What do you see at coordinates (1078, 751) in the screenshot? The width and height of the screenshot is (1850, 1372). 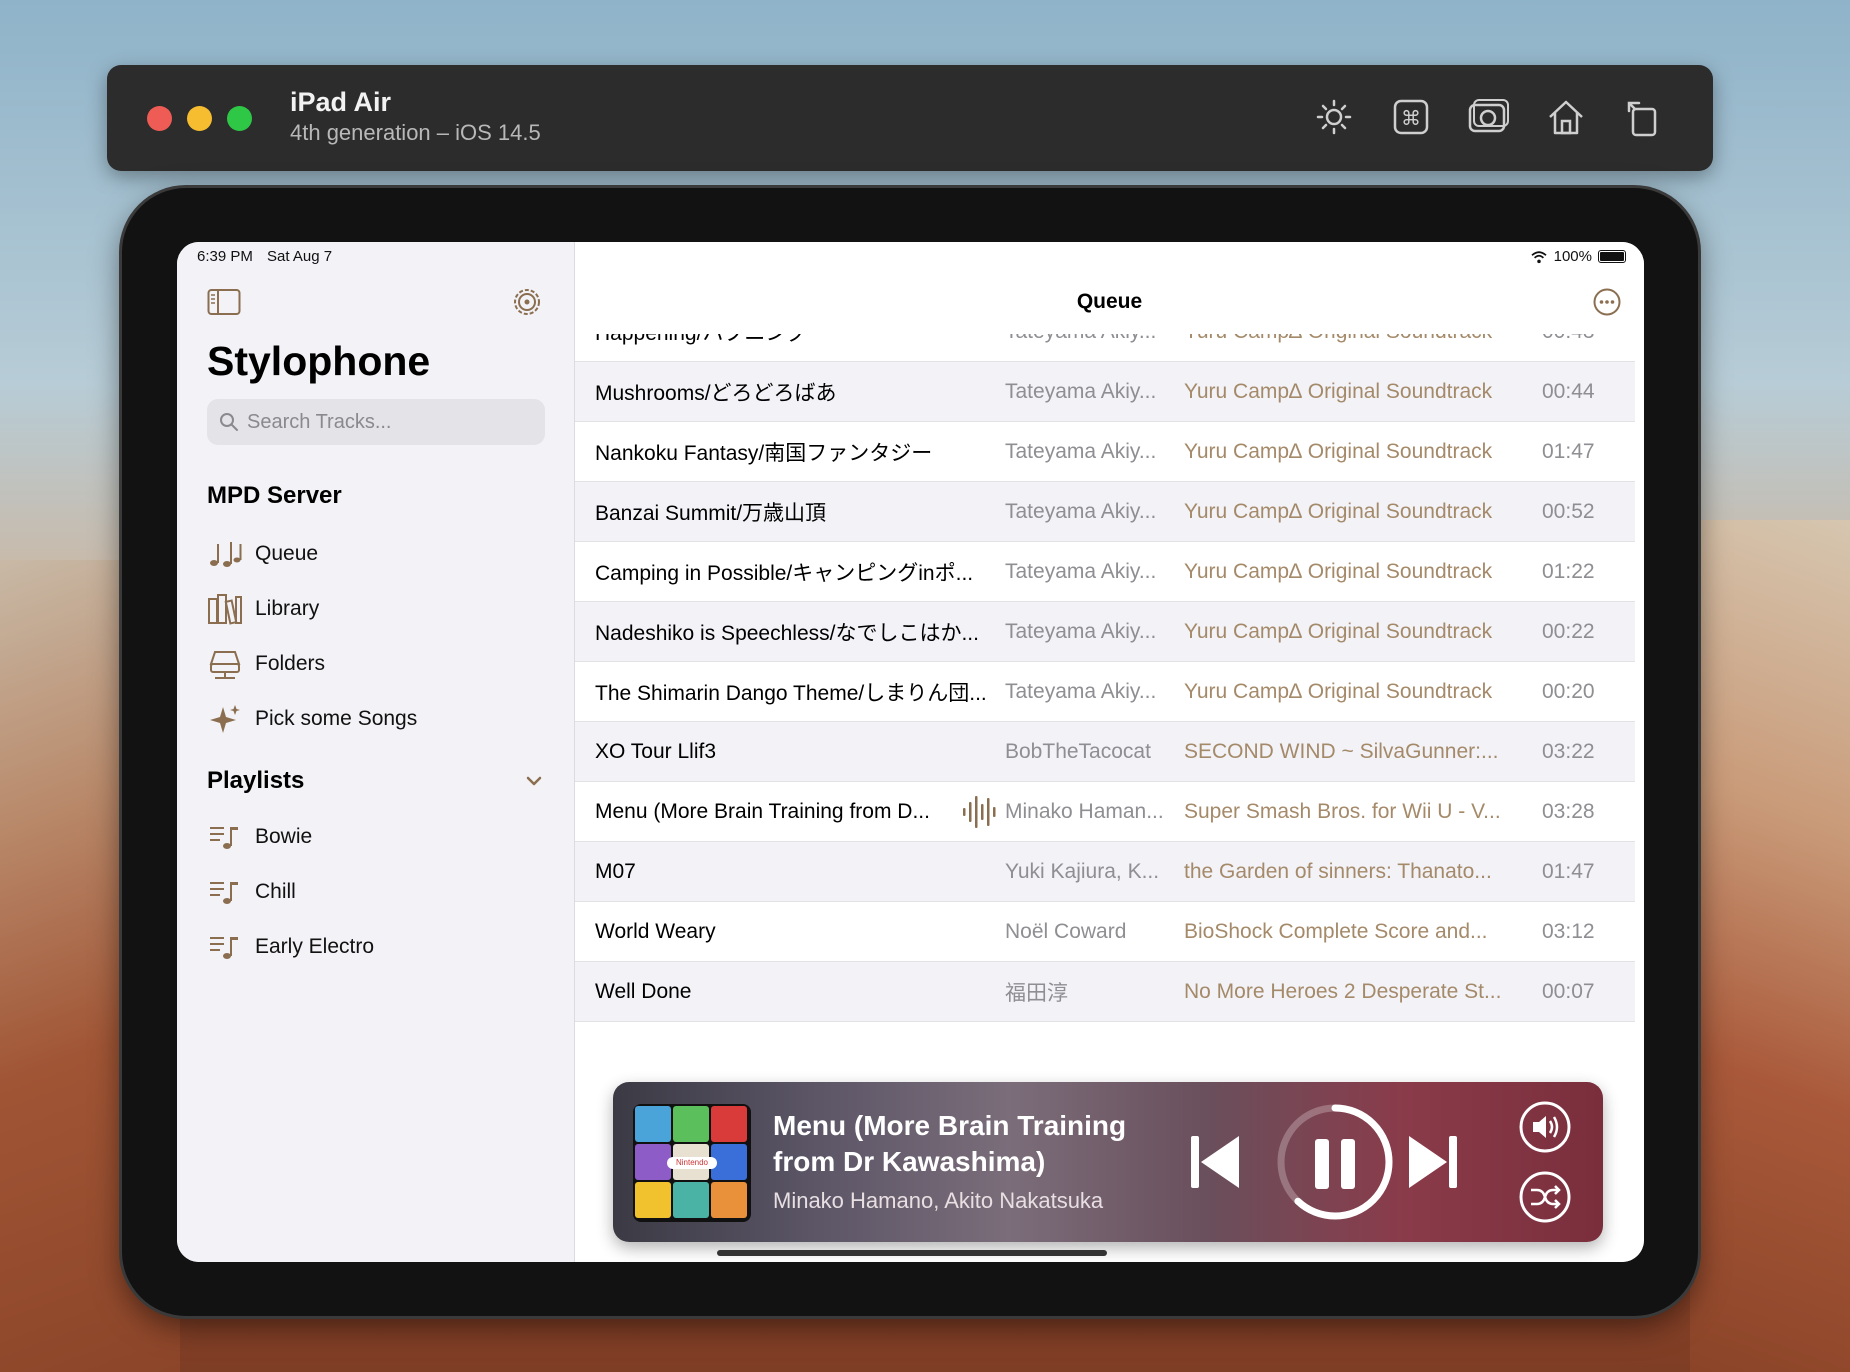 I see `track-artist: BobTheTacocat` at bounding box center [1078, 751].